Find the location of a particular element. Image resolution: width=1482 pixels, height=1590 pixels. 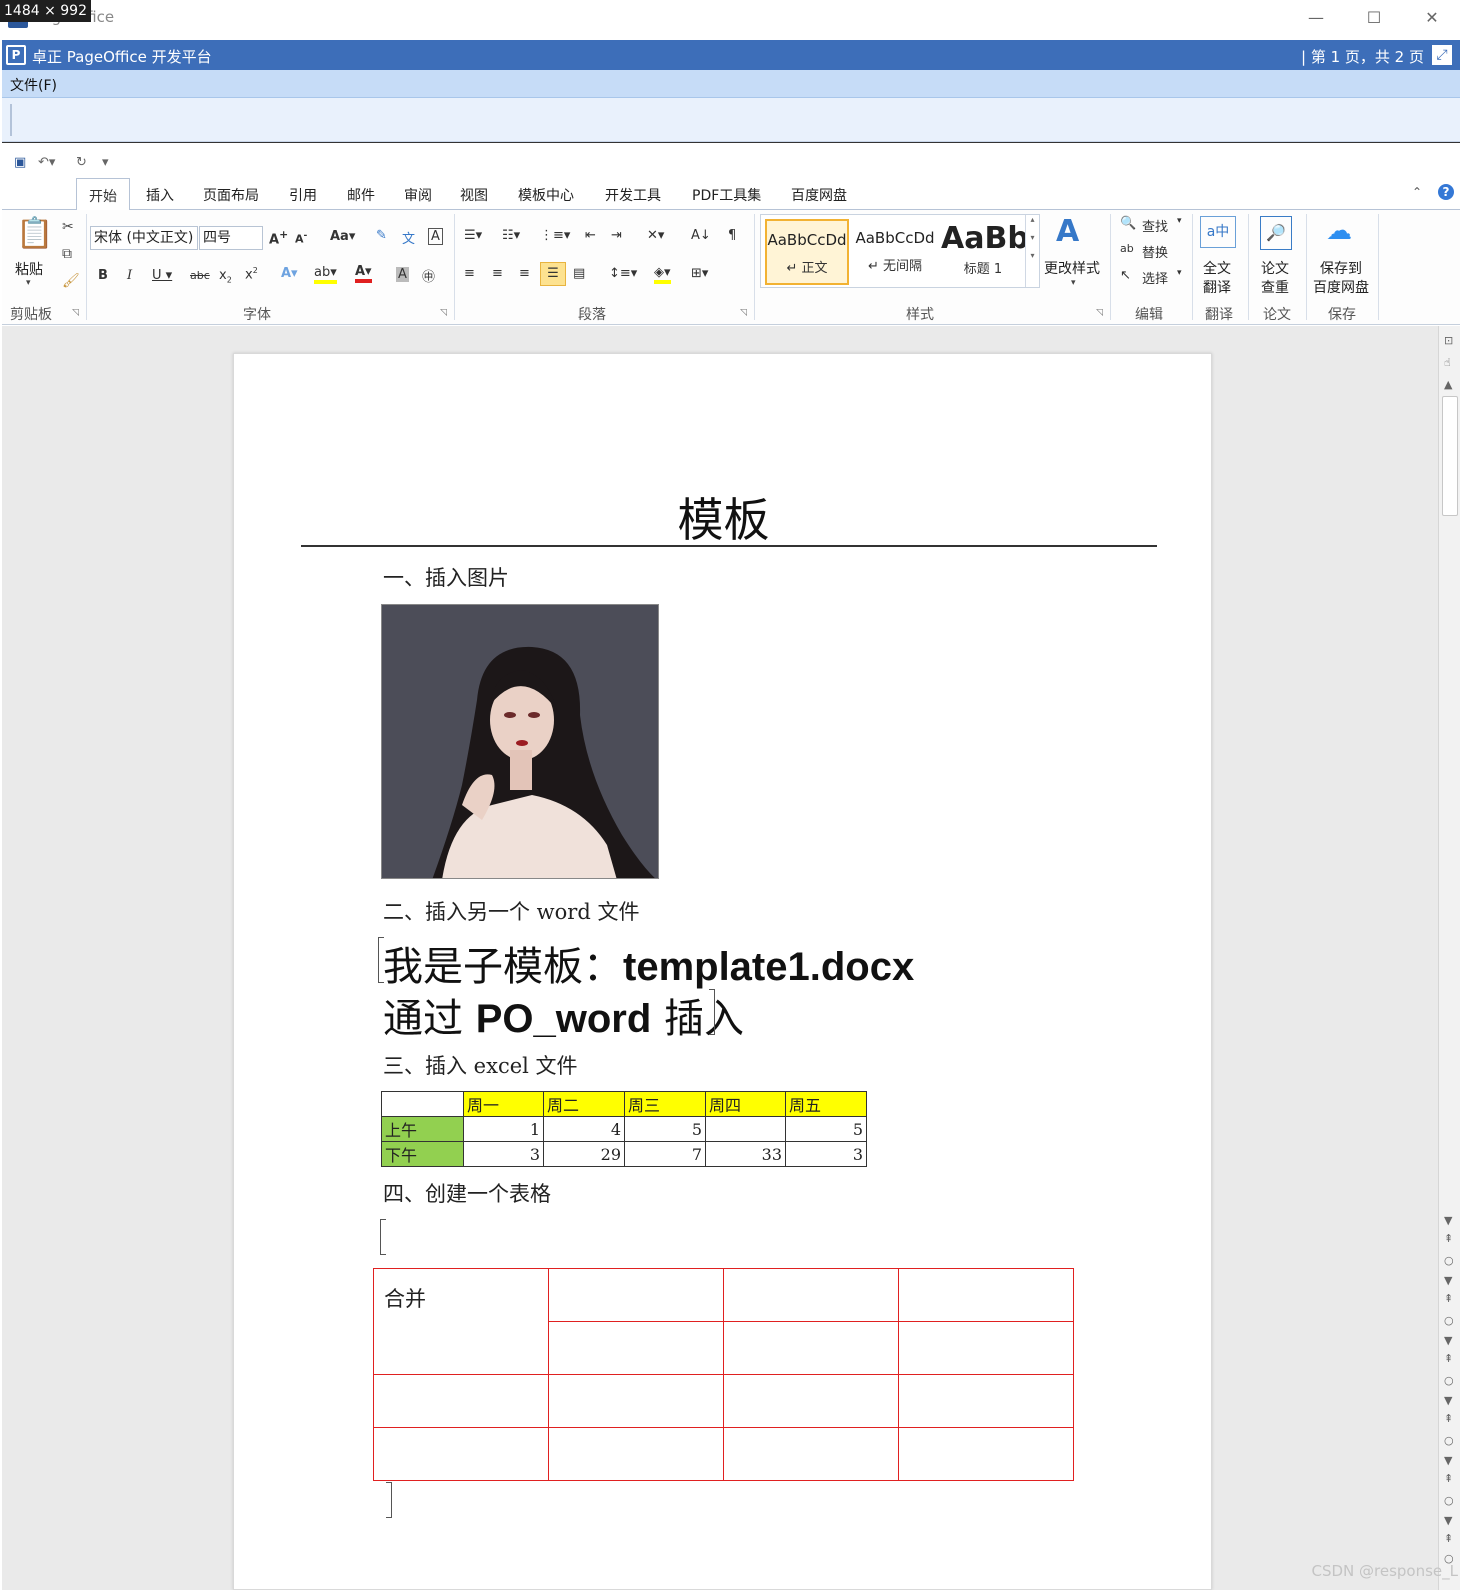

baidu-netdisk-icon: ☁ is located at coordinates (1339, 231).